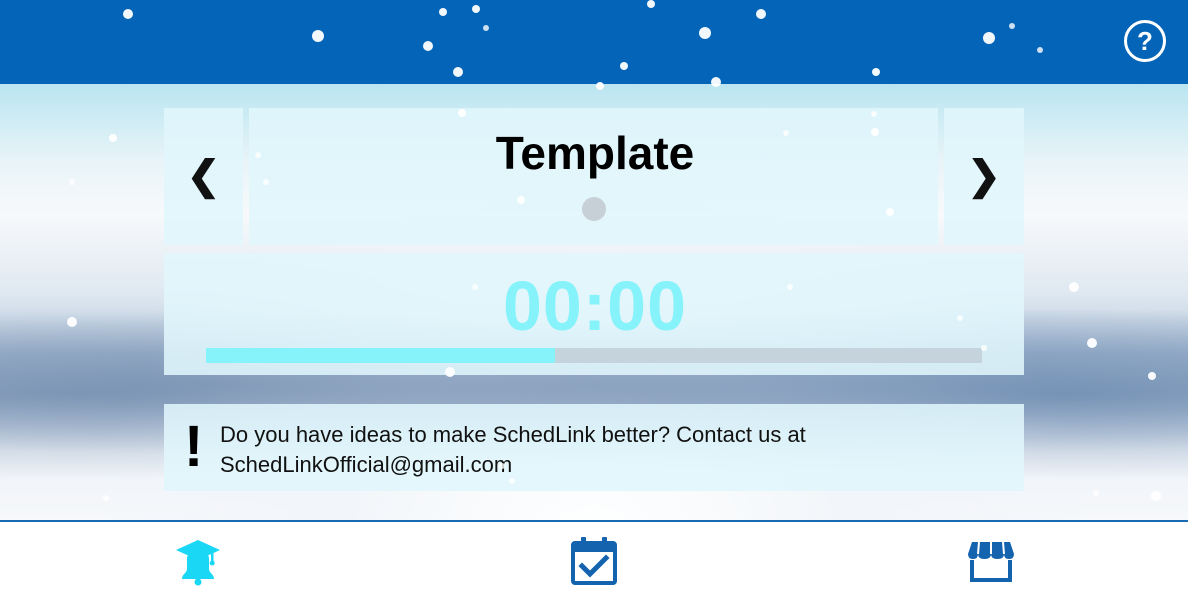  I want to click on help-button: ?, so click(1145, 41).